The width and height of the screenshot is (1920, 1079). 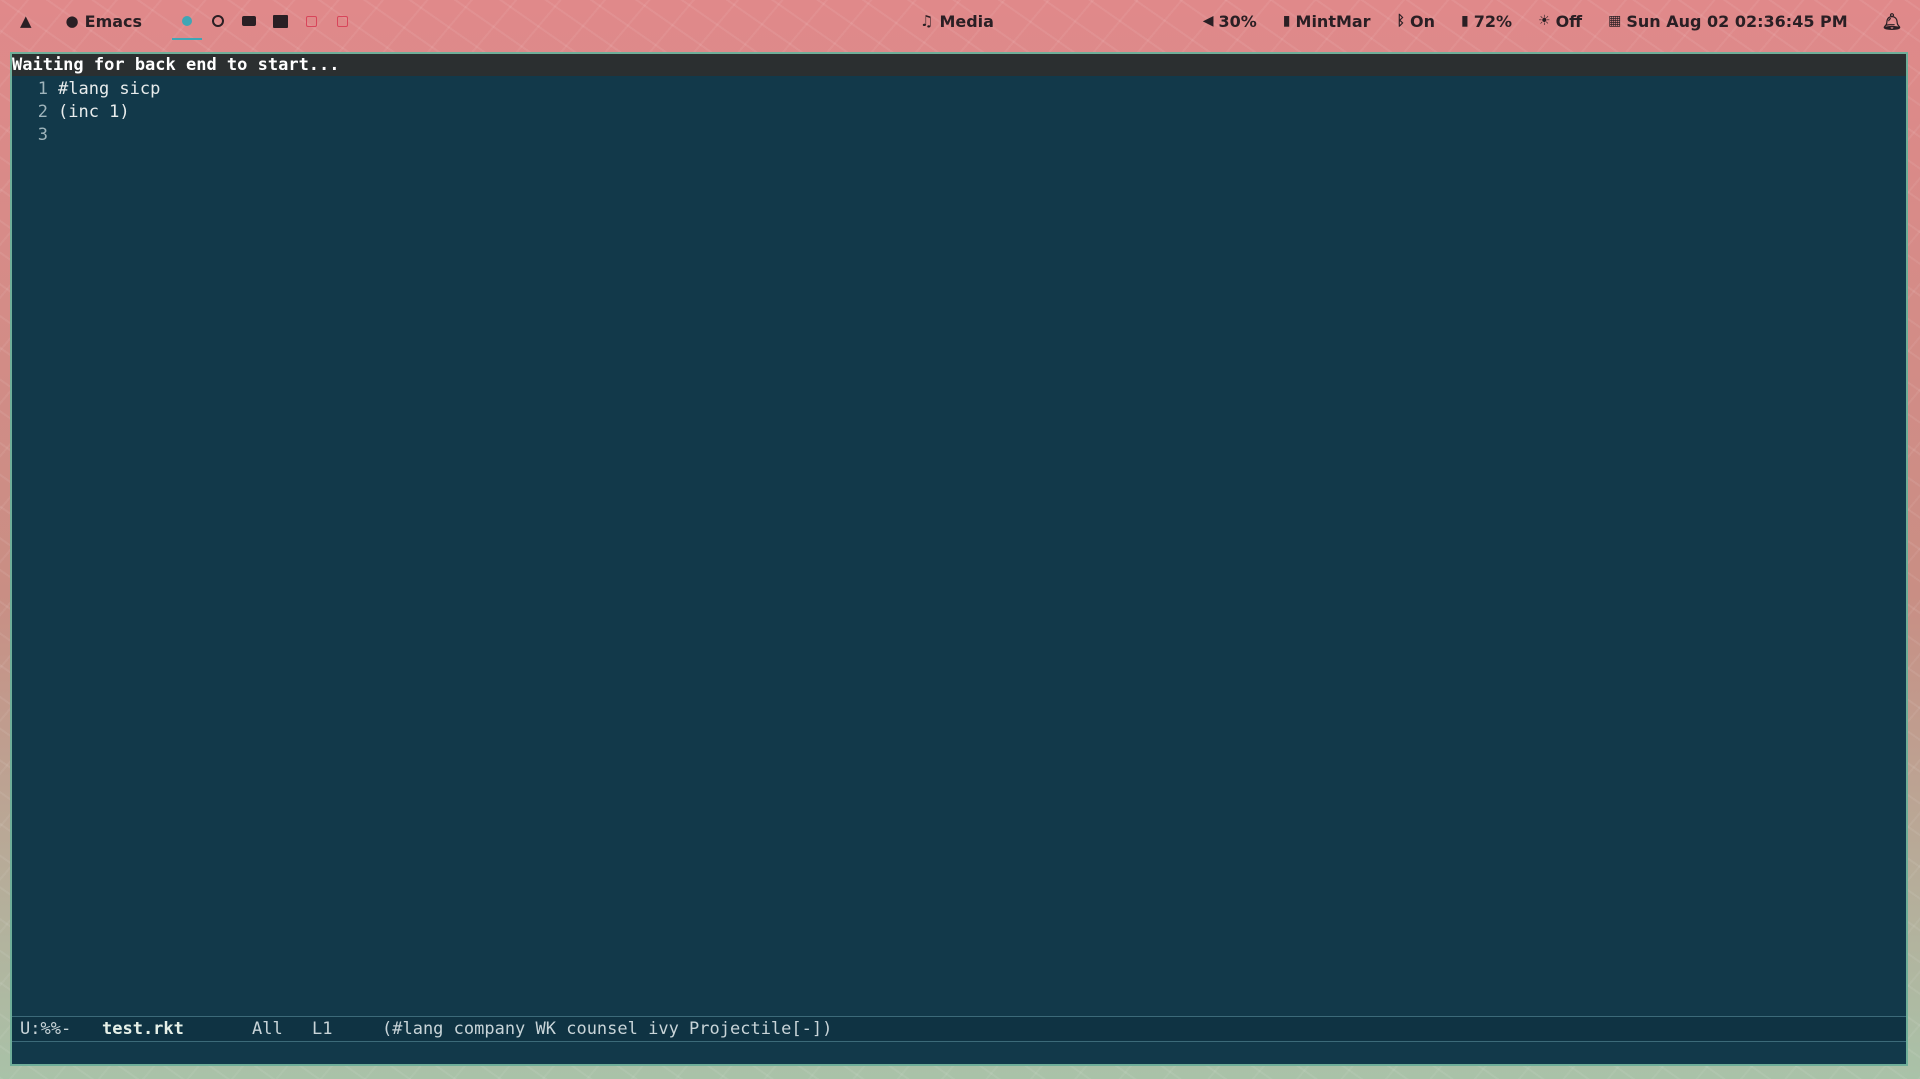 I want to click on launcher-button: ▲, so click(x=29, y=21).